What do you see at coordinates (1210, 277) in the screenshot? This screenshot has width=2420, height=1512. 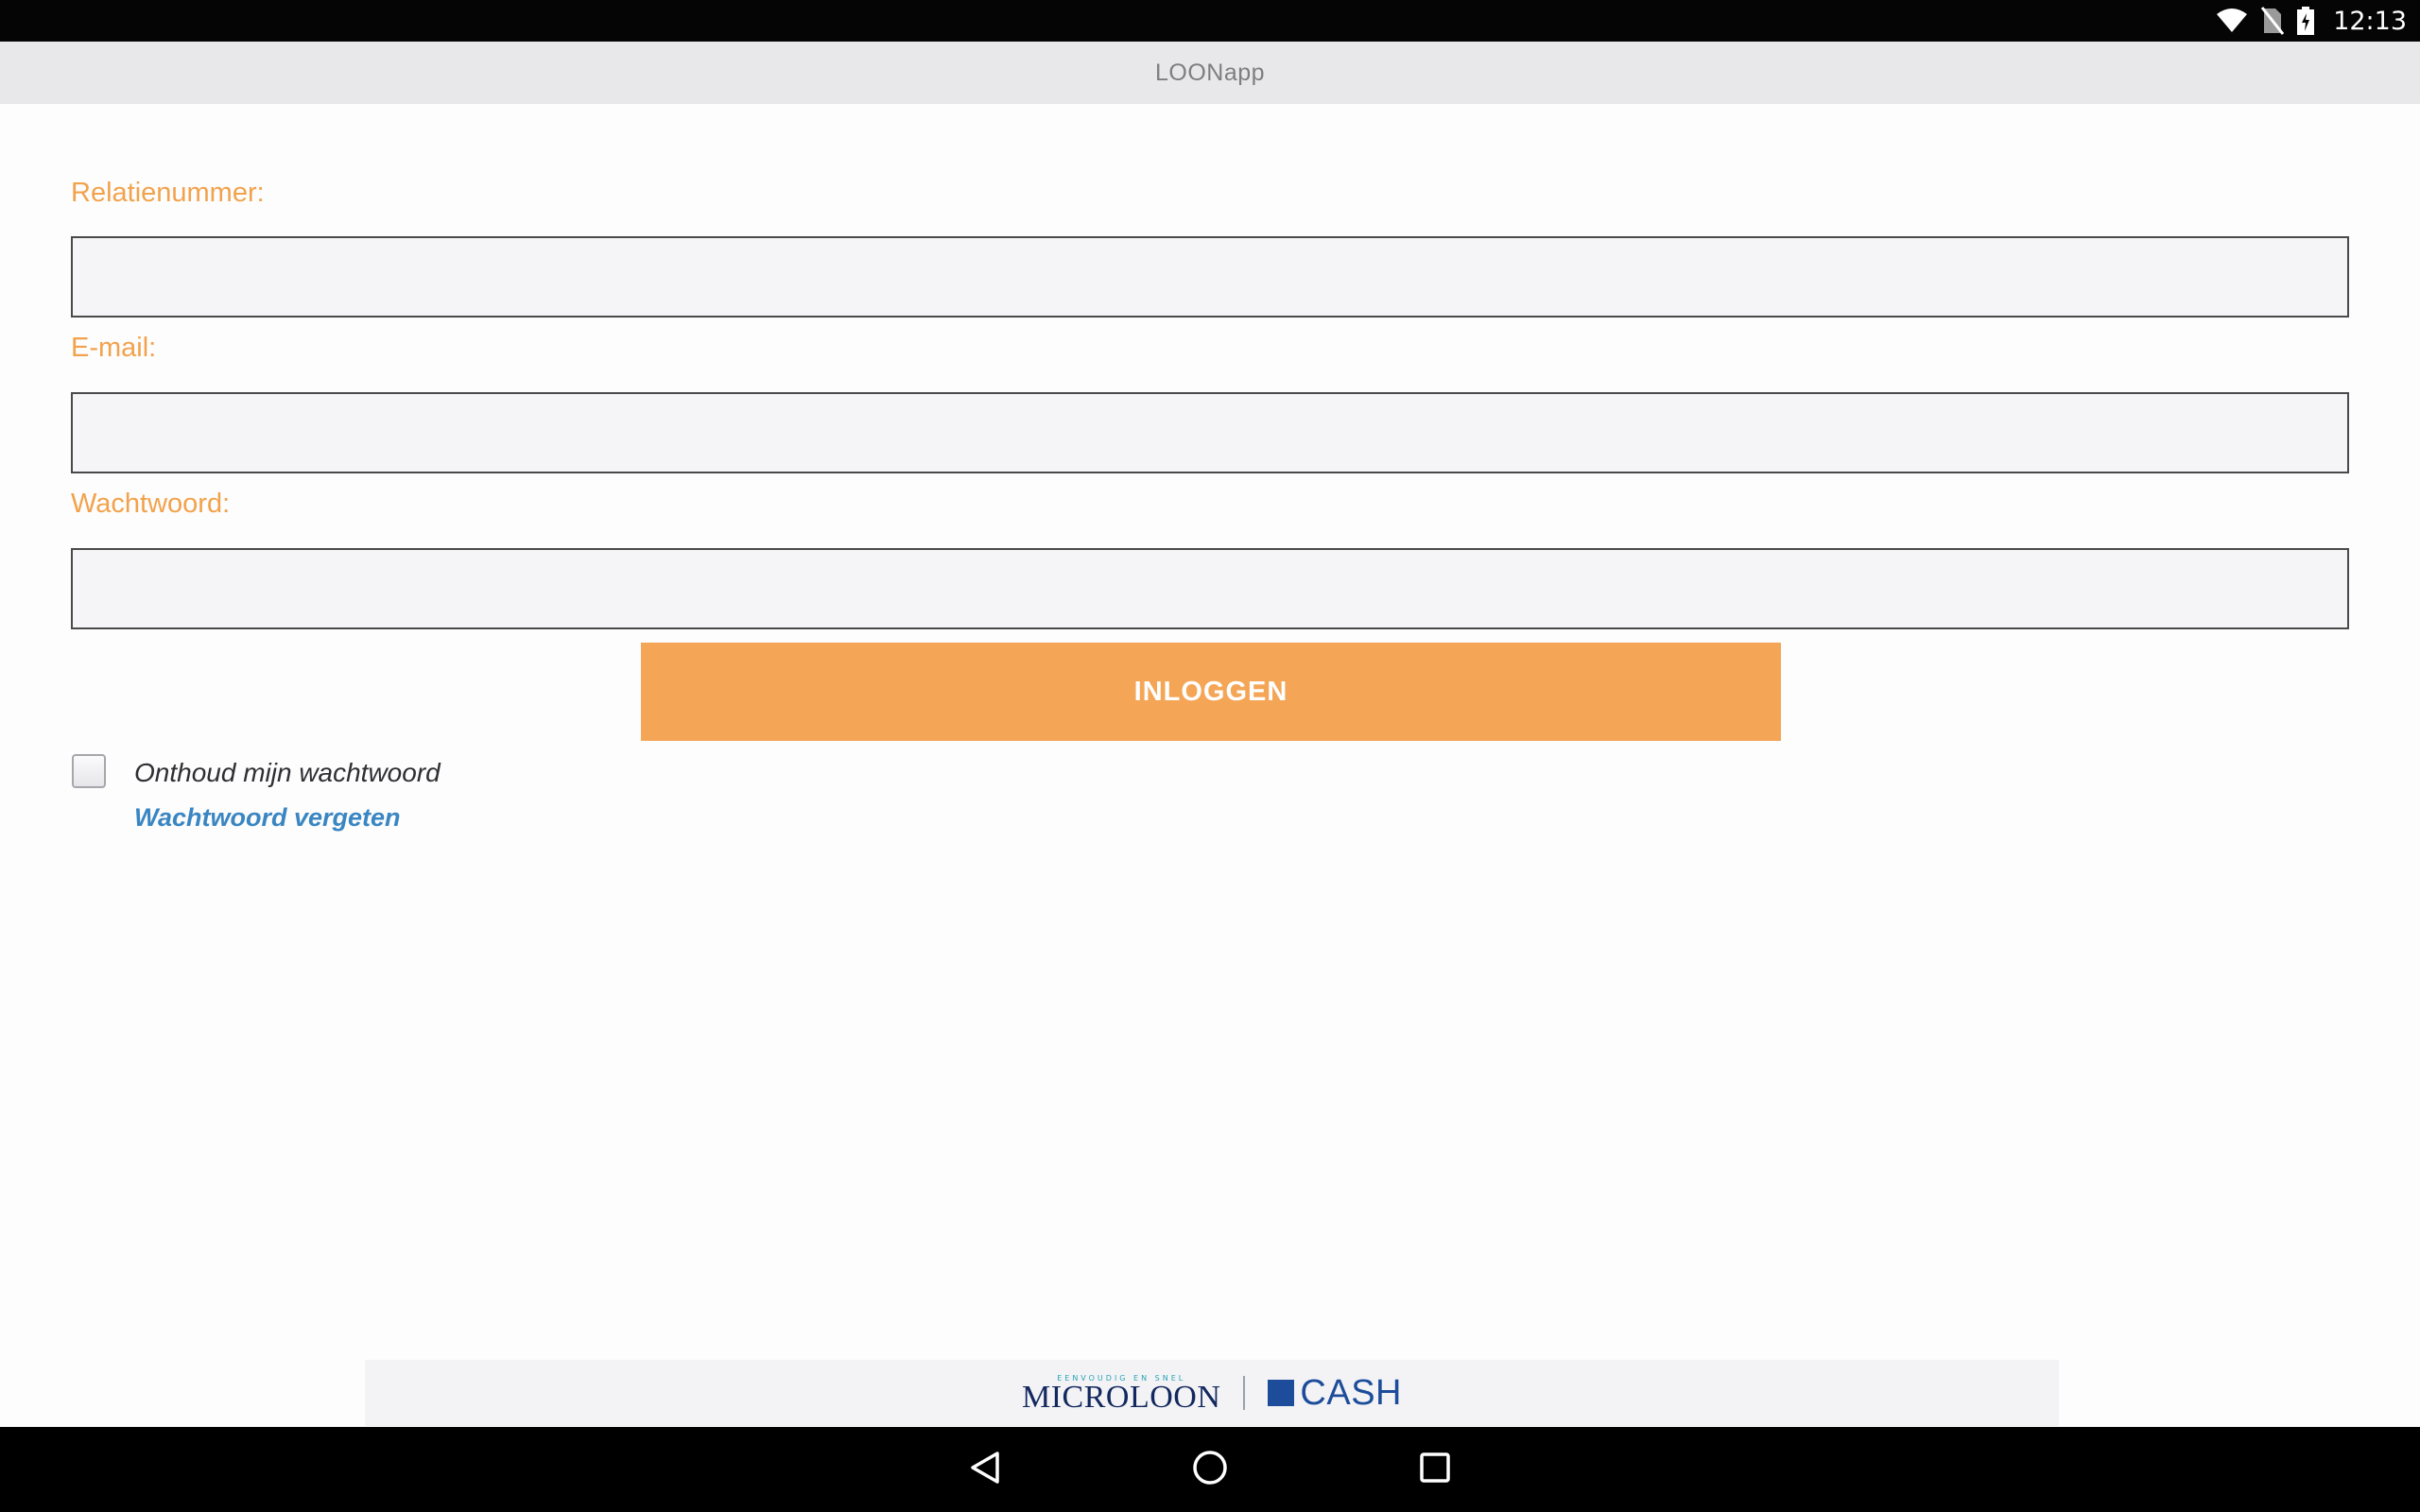 I see `relation-number-field` at bounding box center [1210, 277].